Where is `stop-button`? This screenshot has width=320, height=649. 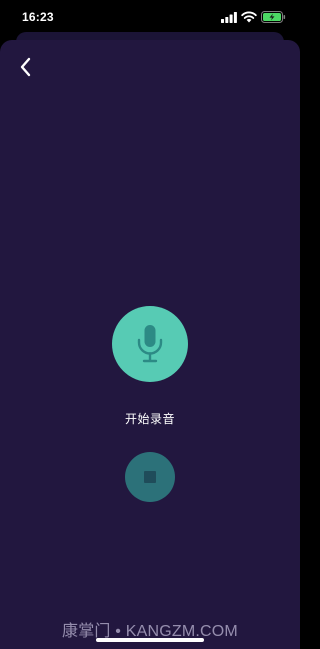
stop-button is located at coordinates (150, 477).